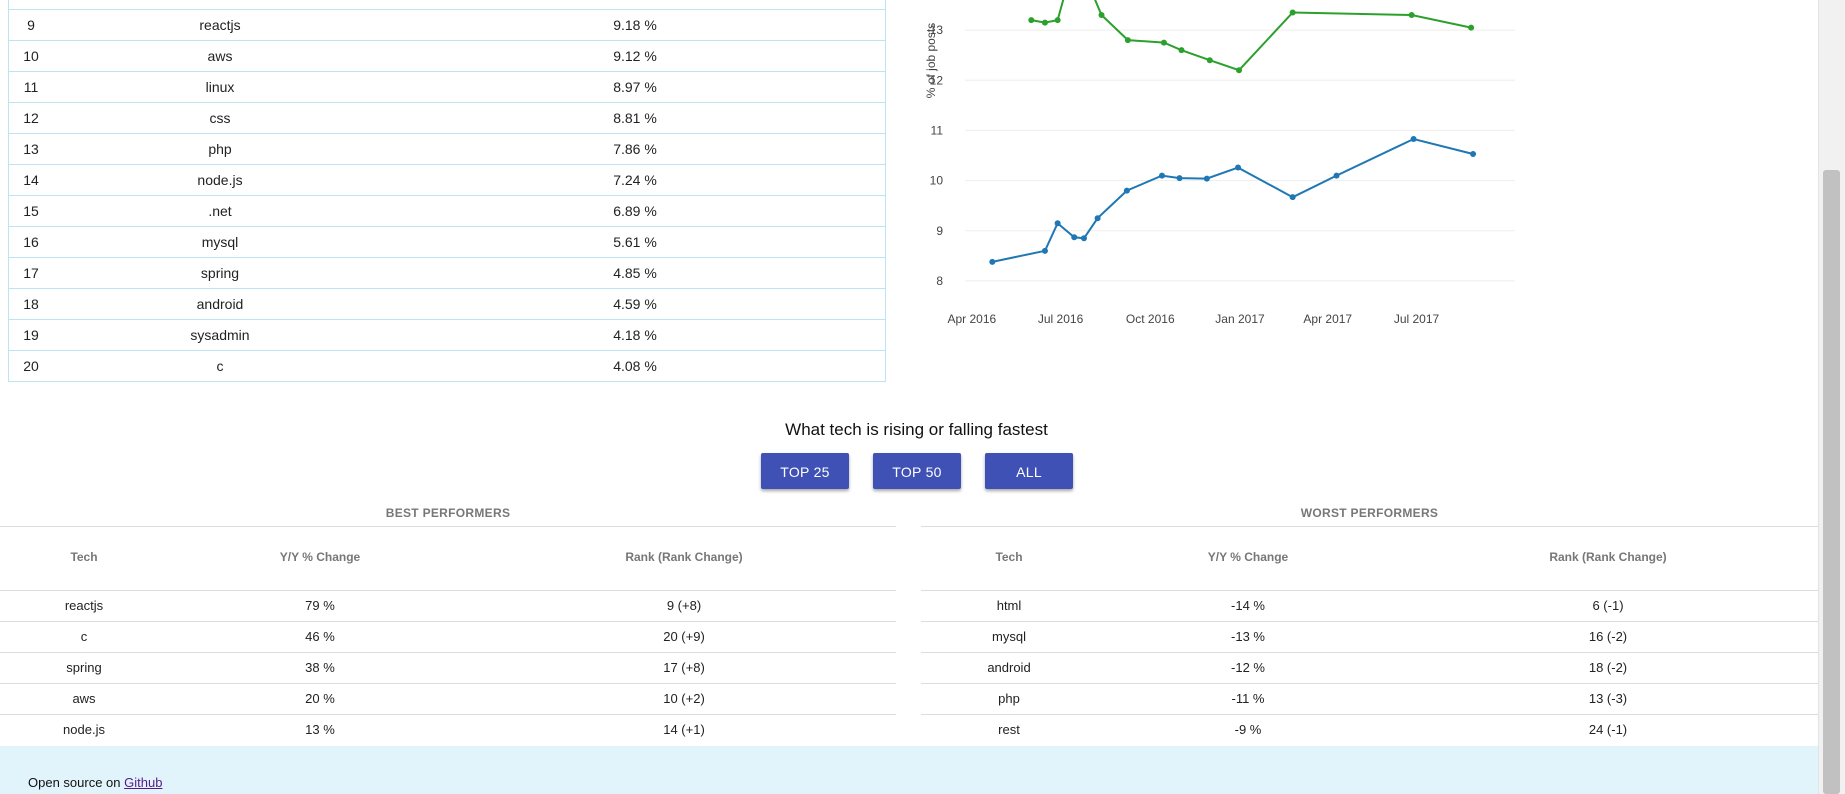  I want to click on rank-cell: 11, so click(31, 87).